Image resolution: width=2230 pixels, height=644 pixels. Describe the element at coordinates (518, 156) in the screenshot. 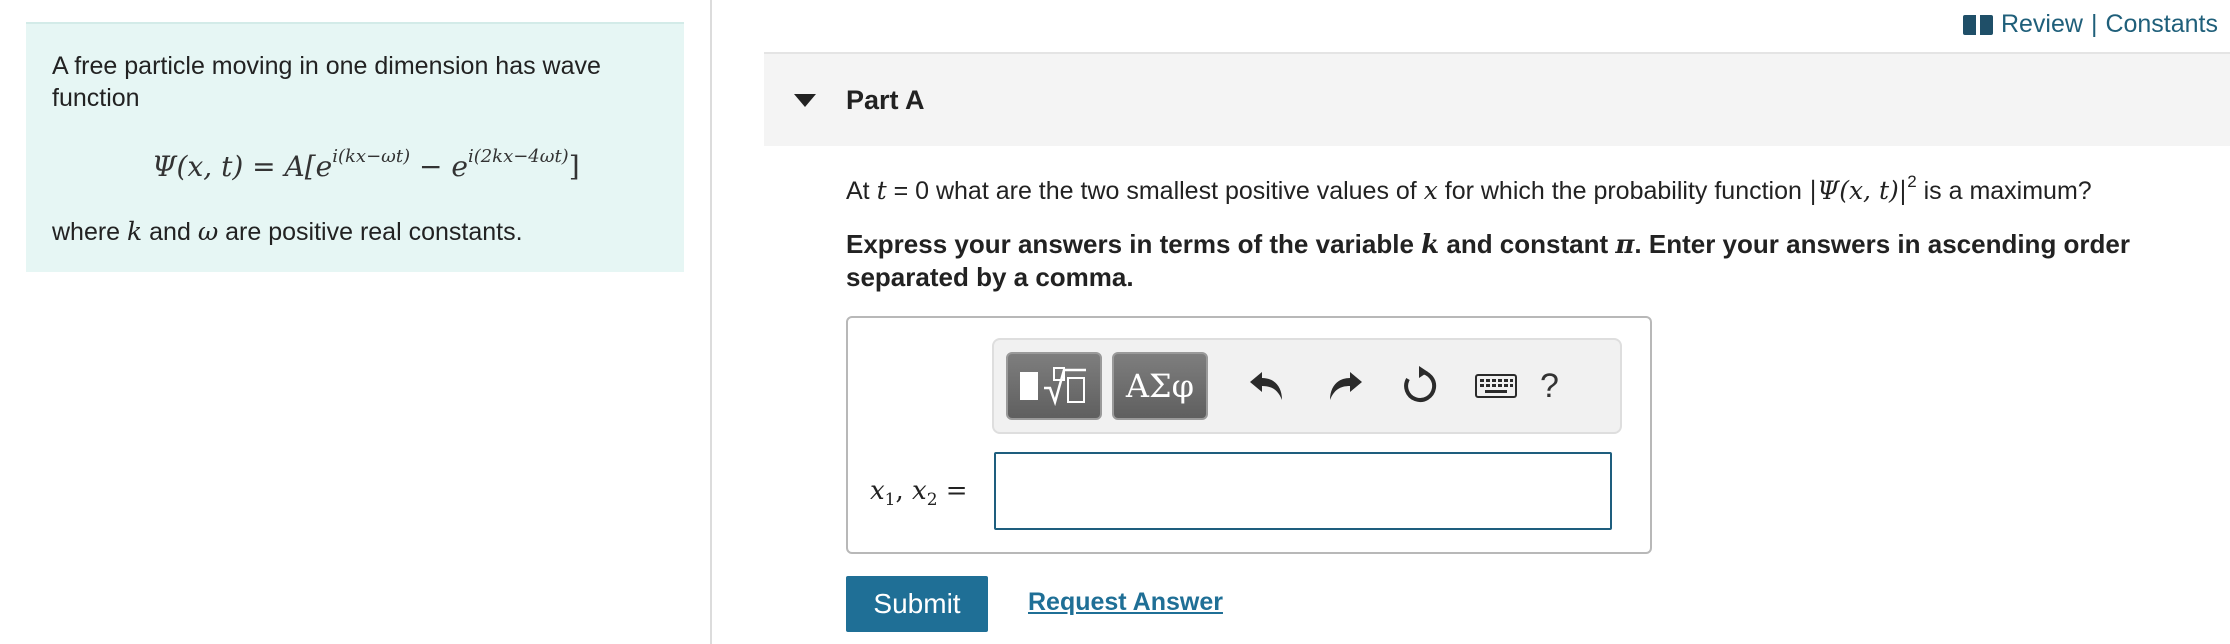

I see `equation-exponent-2: i(2kx−4ωt)` at that location.